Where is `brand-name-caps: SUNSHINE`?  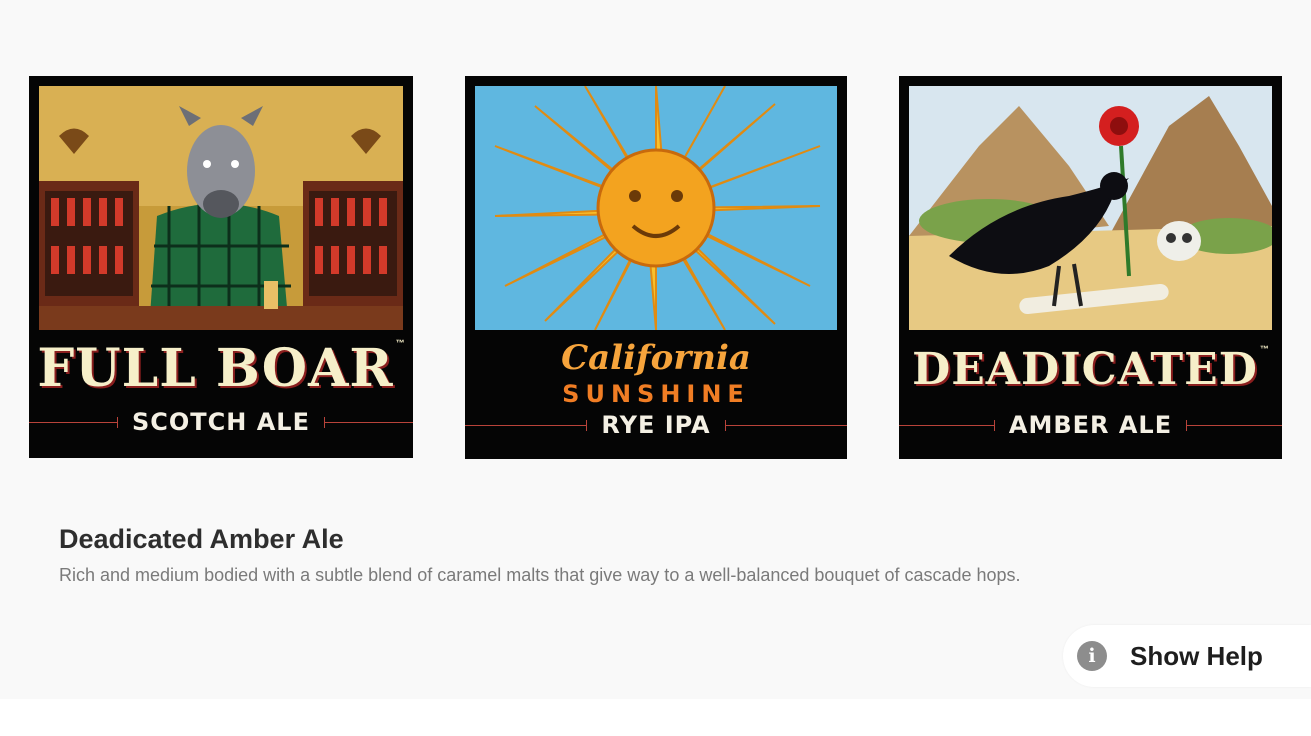 brand-name-caps: SUNSHINE is located at coordinates (656, 394).